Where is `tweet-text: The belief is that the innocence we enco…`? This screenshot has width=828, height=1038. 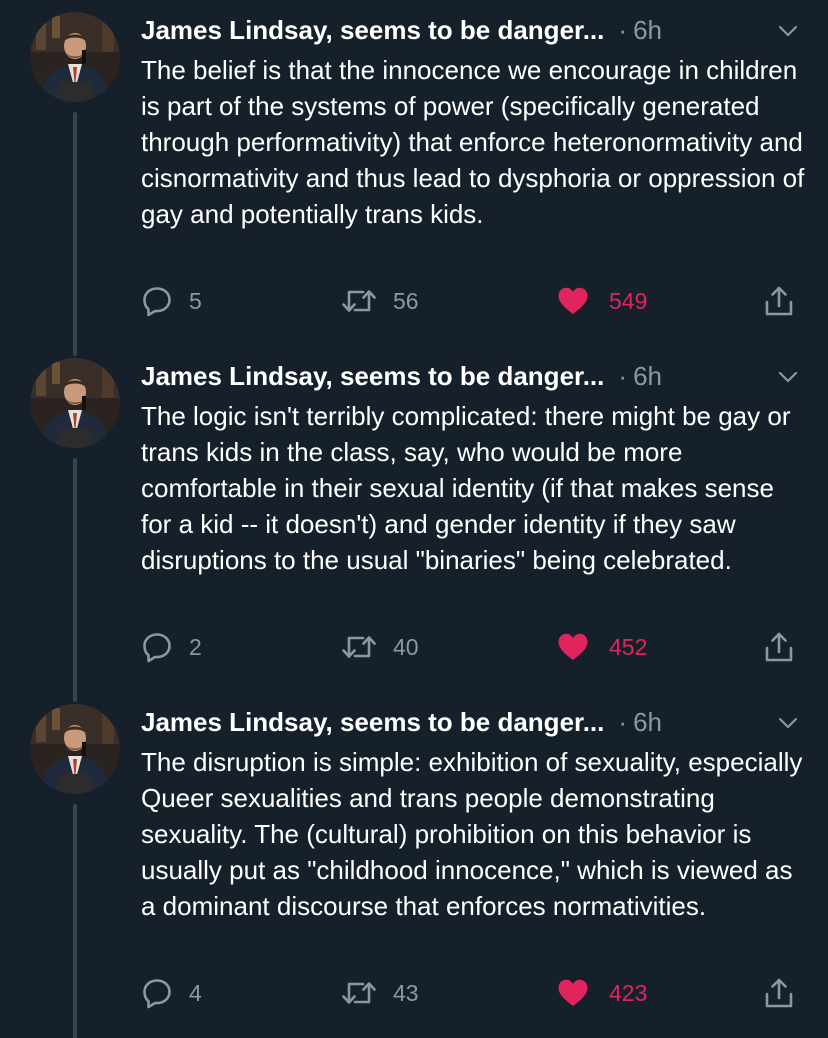 tweet-text: The belief is that the innocence we enco… is located at coordinates (473, 142).